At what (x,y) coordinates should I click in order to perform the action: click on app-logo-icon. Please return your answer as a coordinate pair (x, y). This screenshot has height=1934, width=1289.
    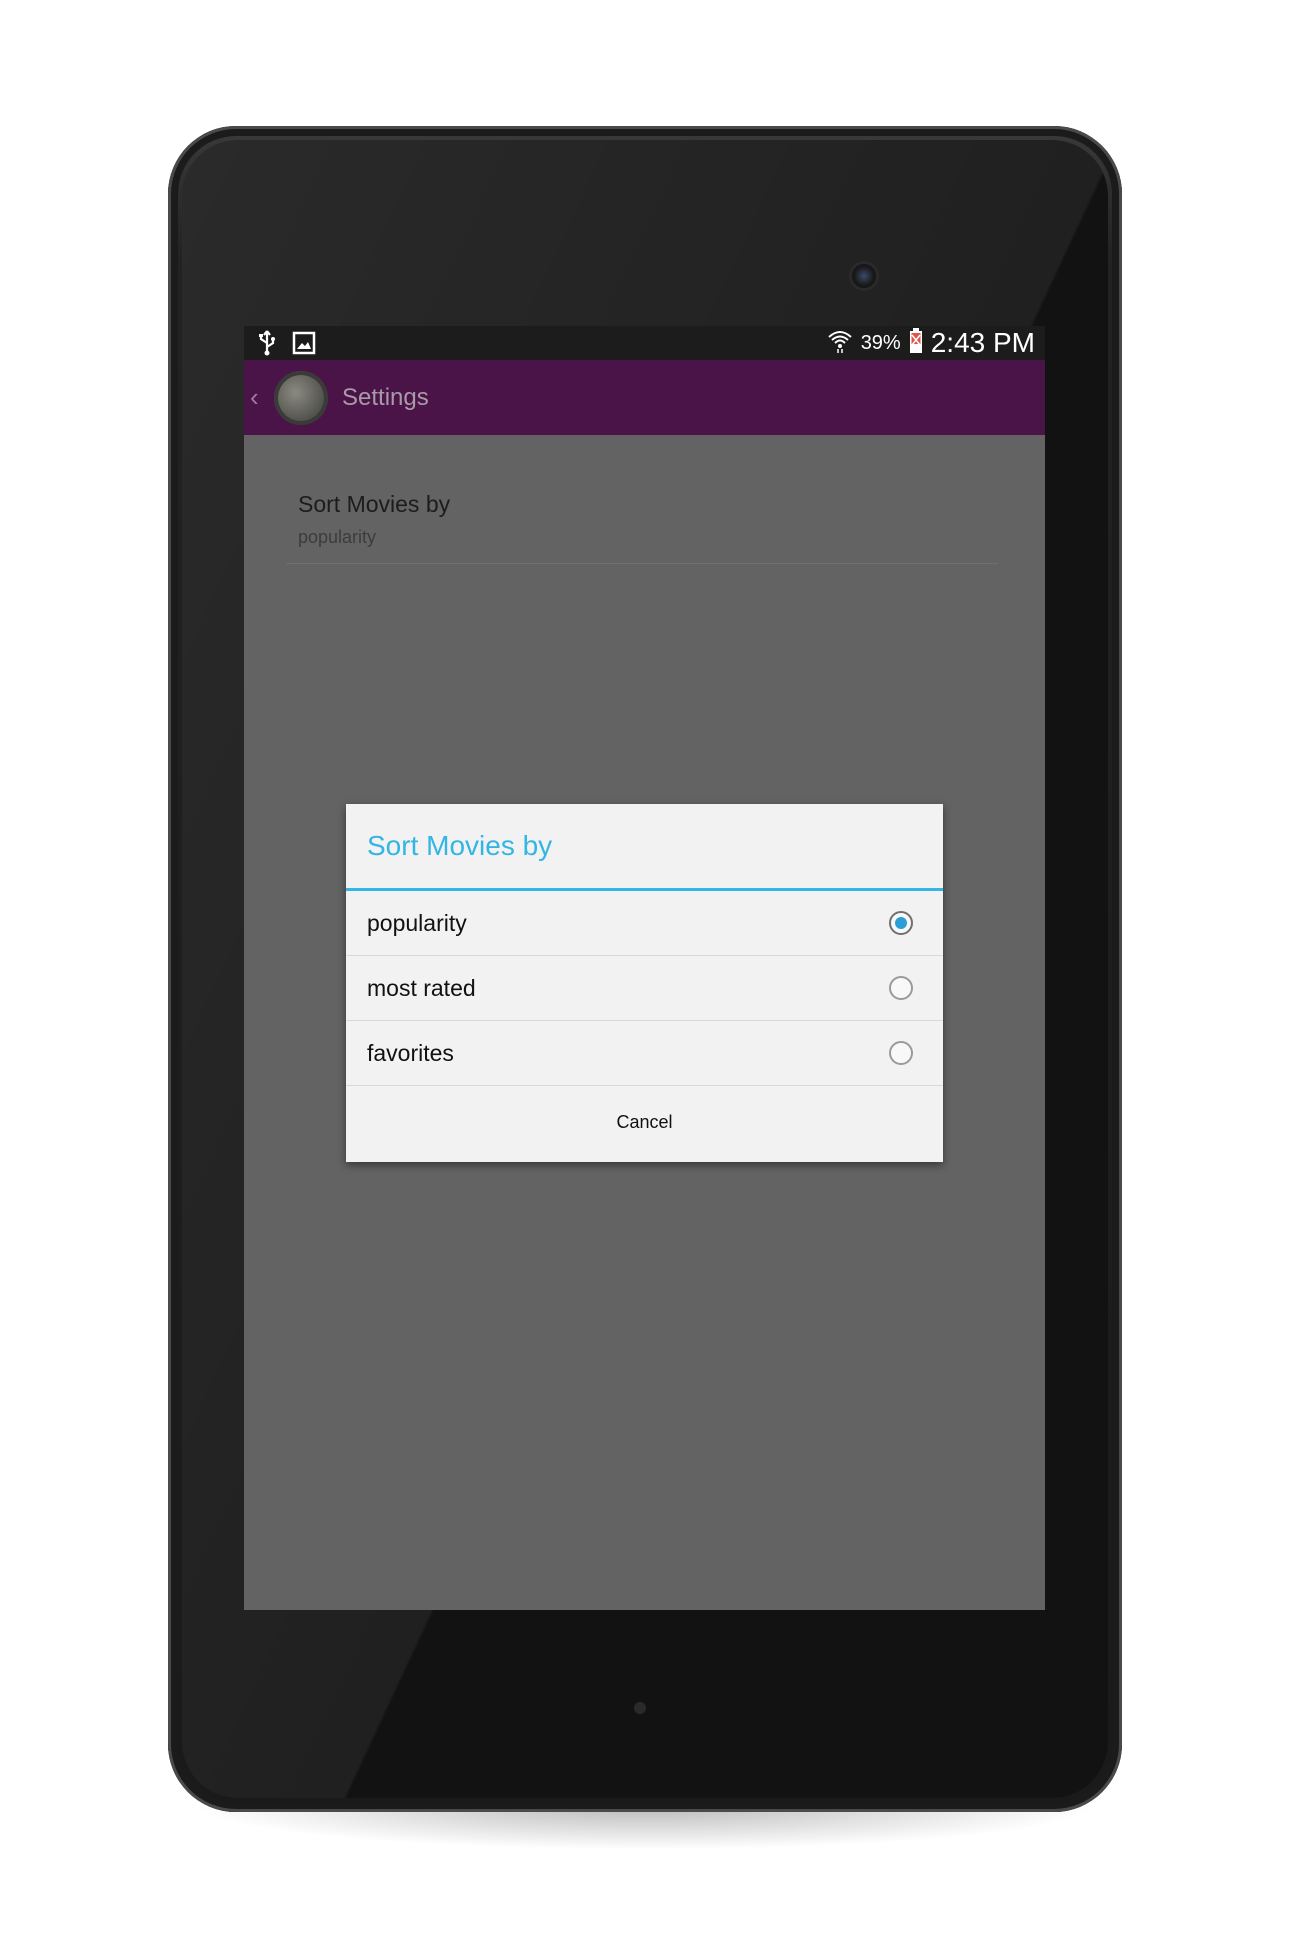
    Looking at the image, I should click on (301, 397).